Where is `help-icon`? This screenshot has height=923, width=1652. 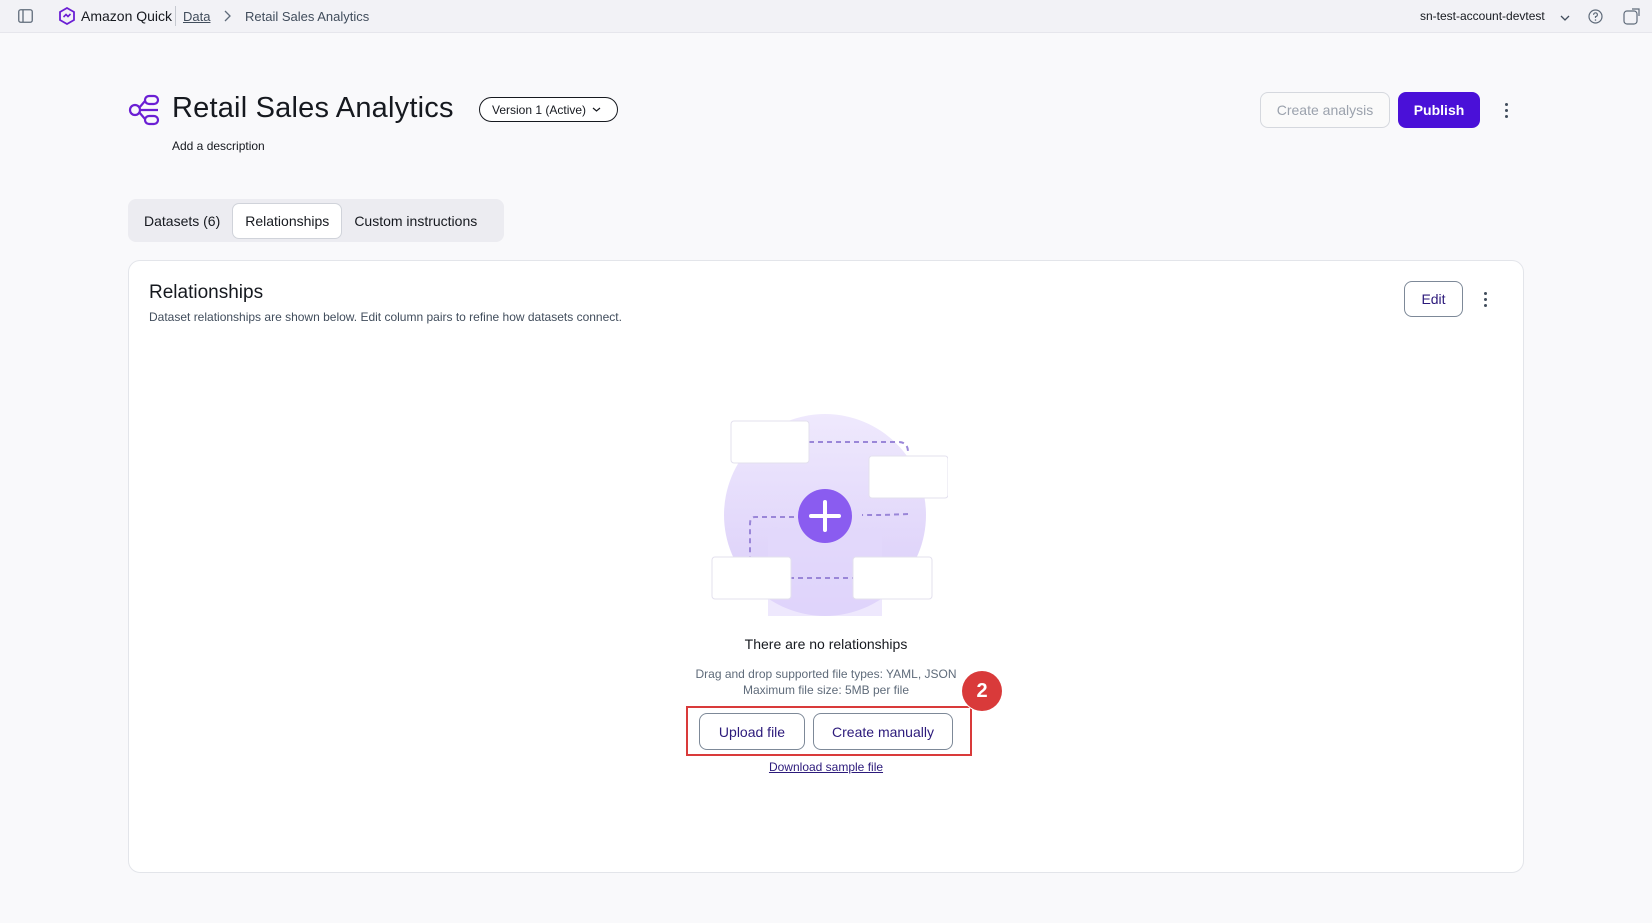 help-icon is located at coordinates (1595, 16).